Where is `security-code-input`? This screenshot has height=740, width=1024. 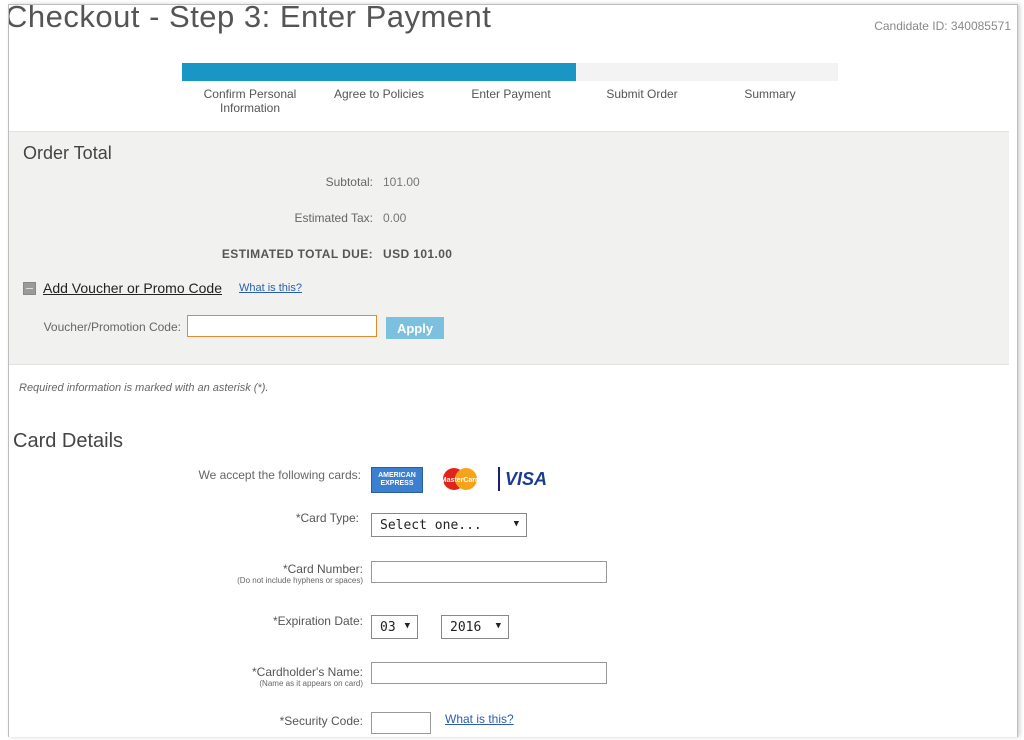
security-code-input is located at coordinates (401, 723).